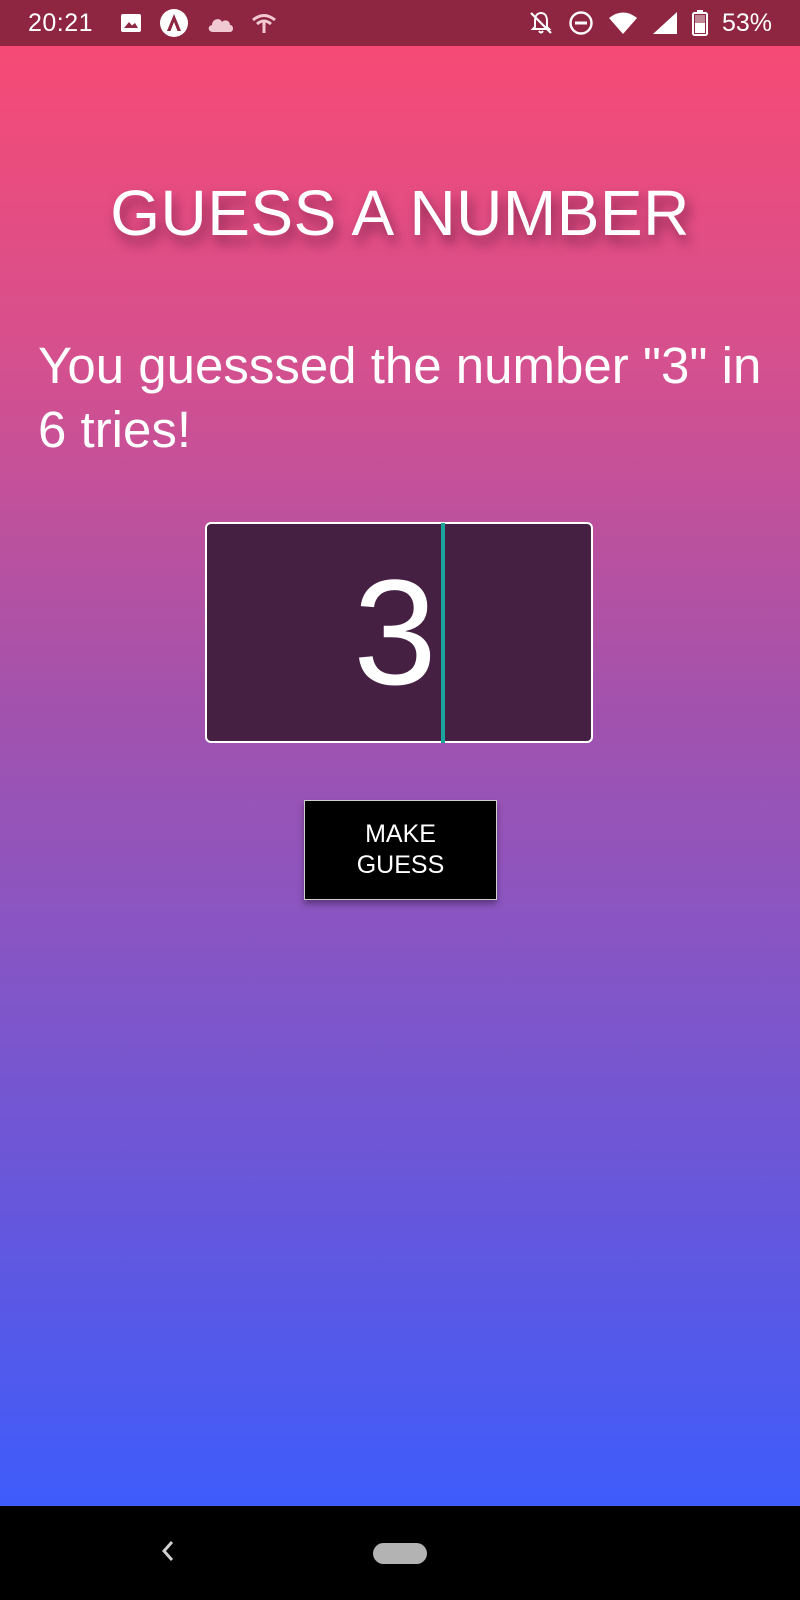  I want to click on result-message: You guesssed the number "3" in 6 tries!, so click(400, 397).